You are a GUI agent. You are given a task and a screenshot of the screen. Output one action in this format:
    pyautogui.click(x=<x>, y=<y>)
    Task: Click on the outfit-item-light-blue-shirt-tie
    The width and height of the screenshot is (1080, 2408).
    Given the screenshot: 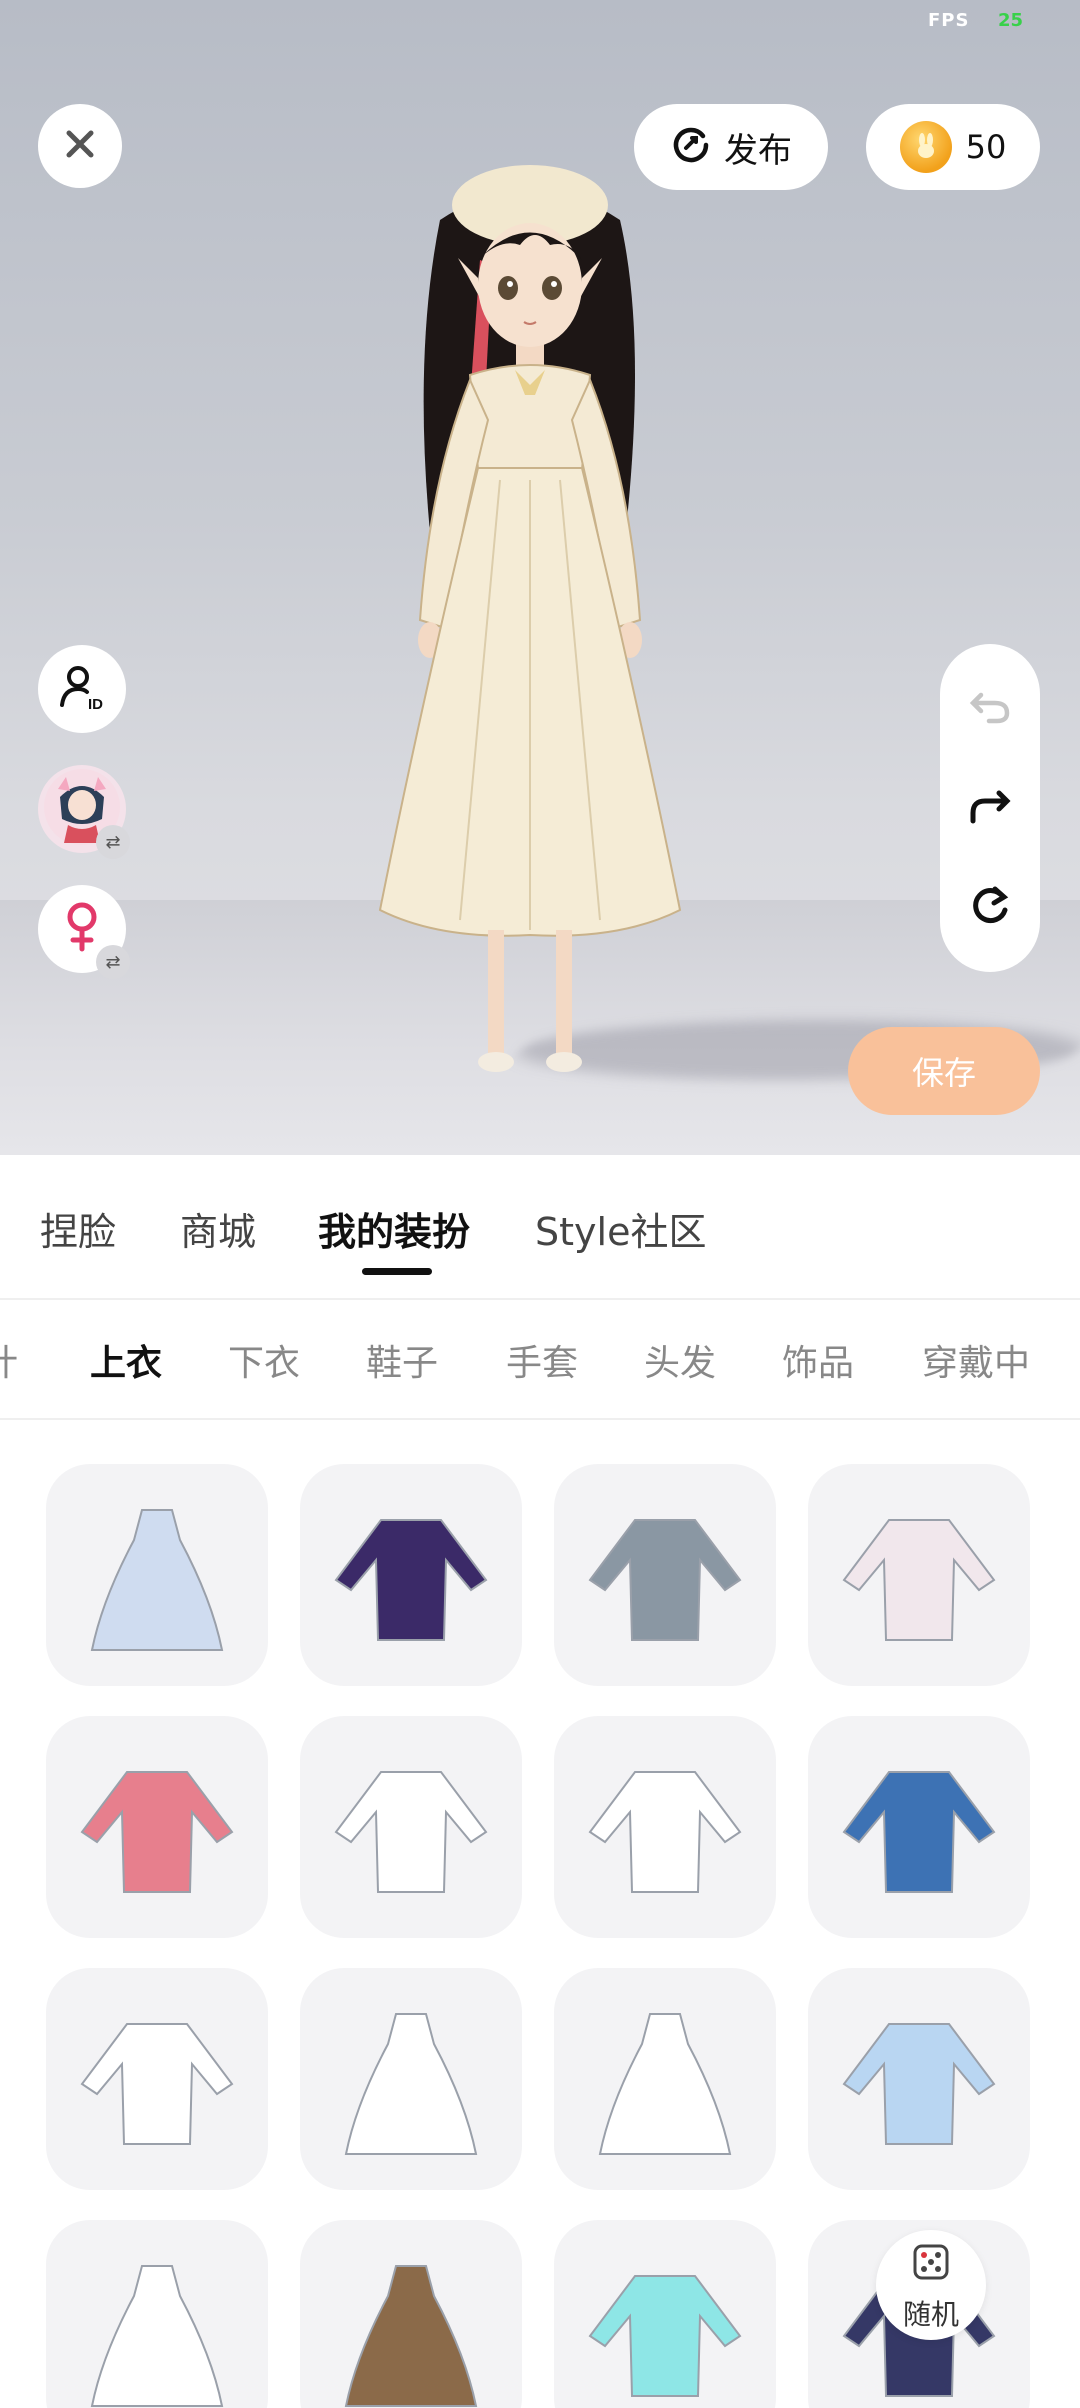 What is the action you would take?
    pyautogui.click(x=919, y=2079)
    